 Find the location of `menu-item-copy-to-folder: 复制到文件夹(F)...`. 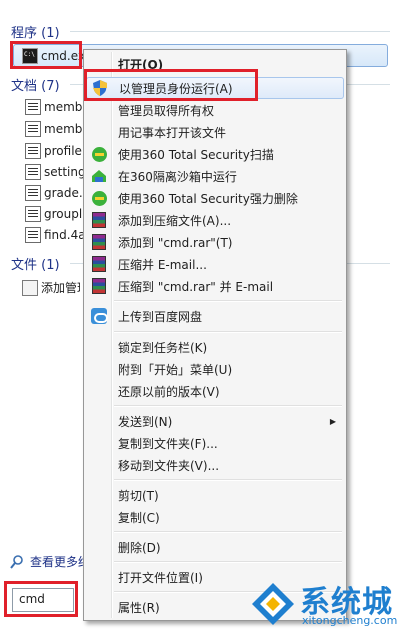

menu-item-copy-to-folder: 复制到文件夹(F)... is located at coordinates (215, 443).